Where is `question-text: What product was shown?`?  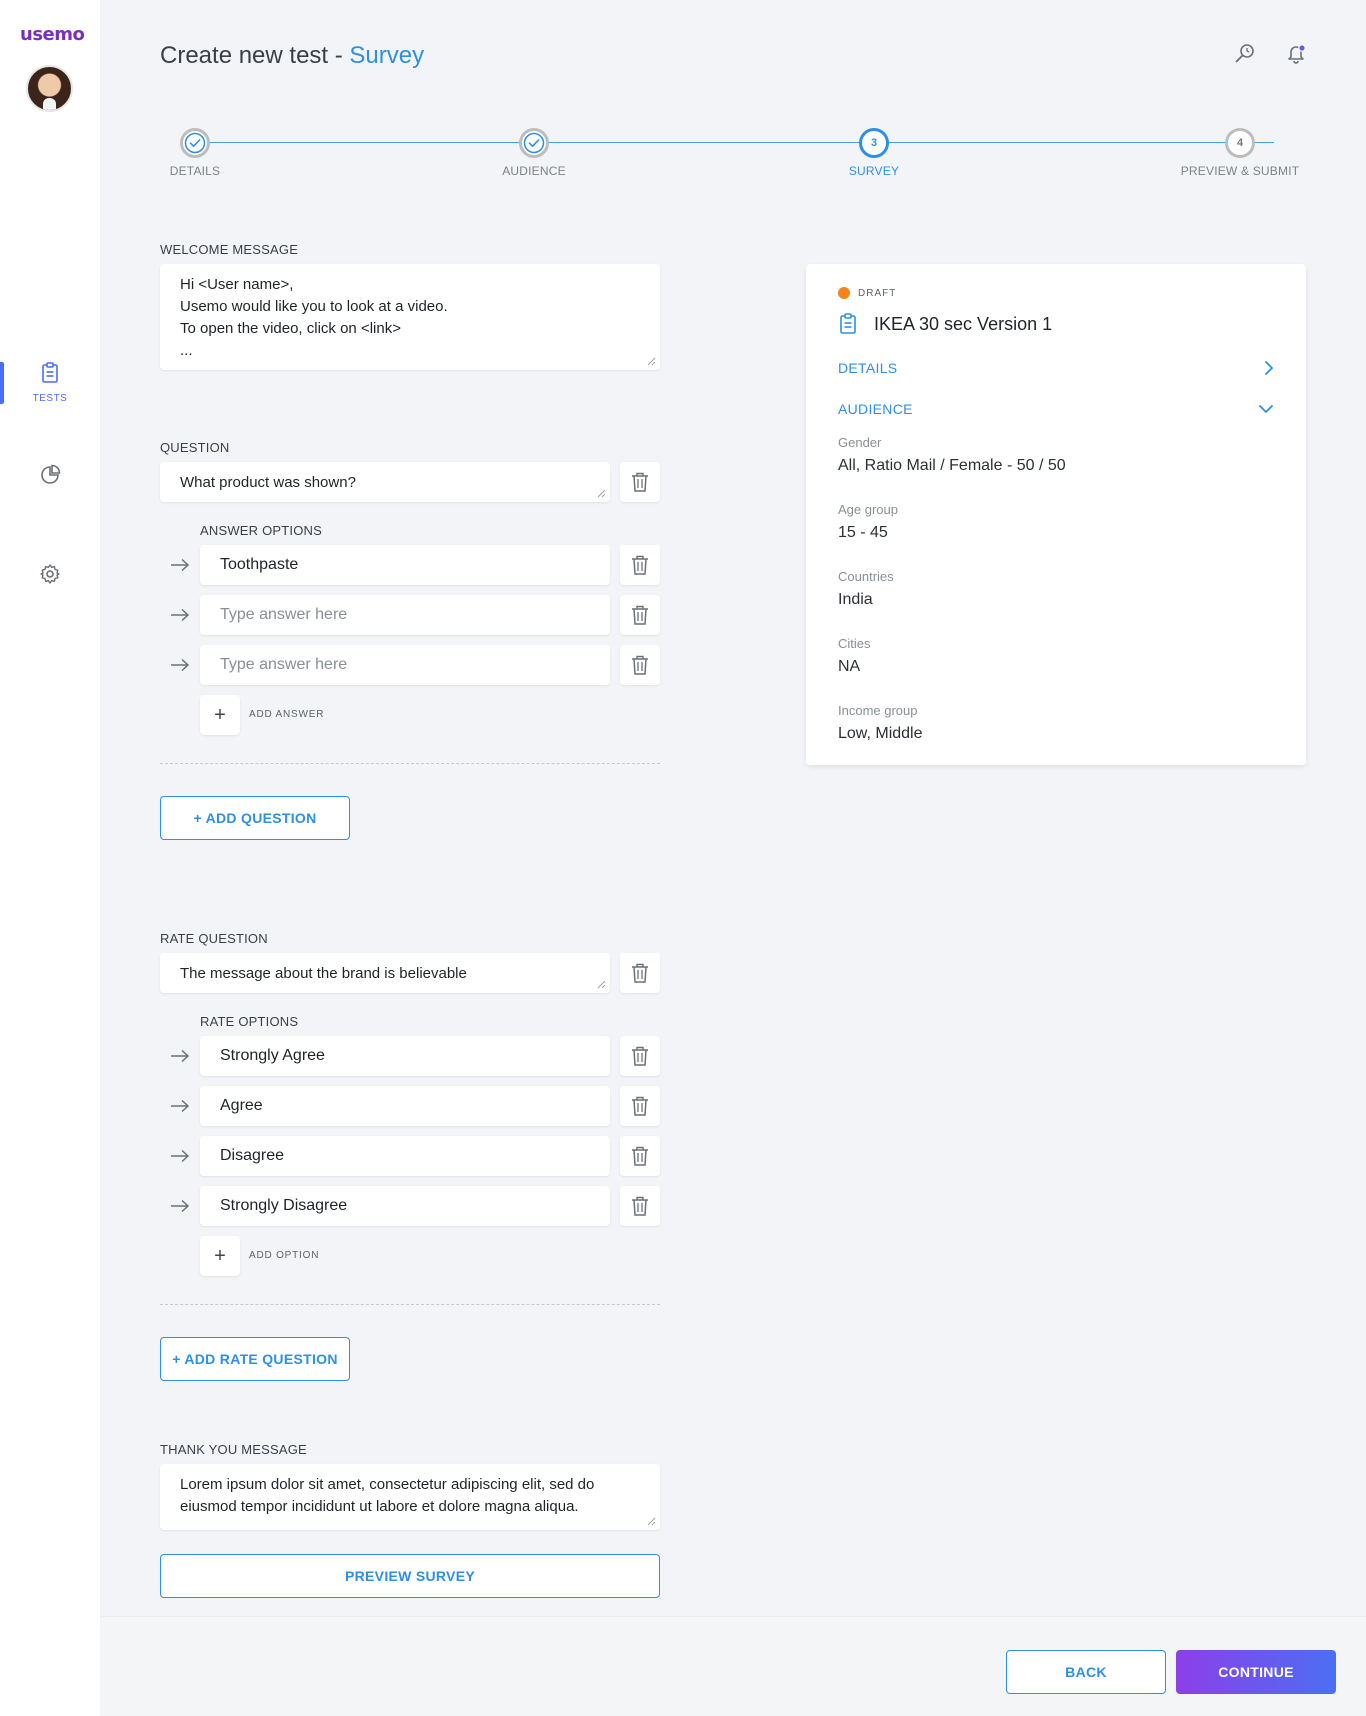
question-text: What product was shown? is located at coordinates (268, 482).